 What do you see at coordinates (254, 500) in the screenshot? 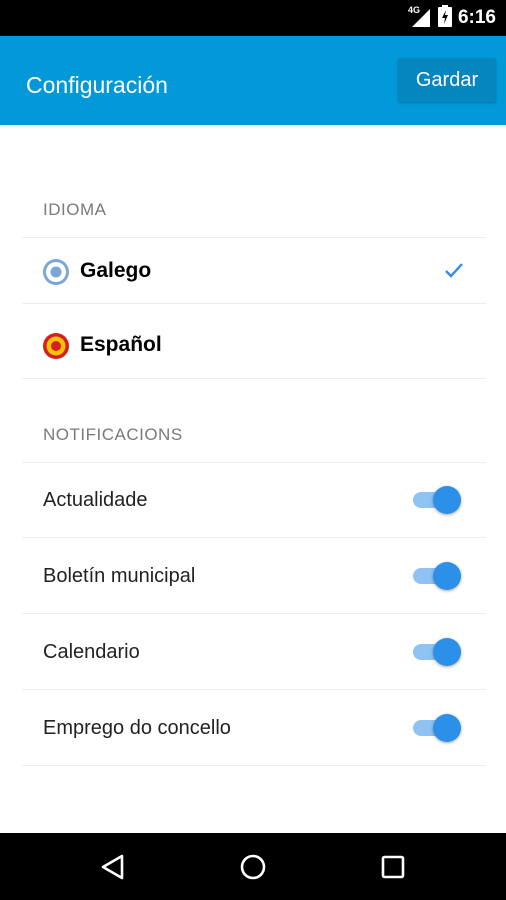
I see `notification-row-actualidade: Actualidade` at bounding box center [254, 500].